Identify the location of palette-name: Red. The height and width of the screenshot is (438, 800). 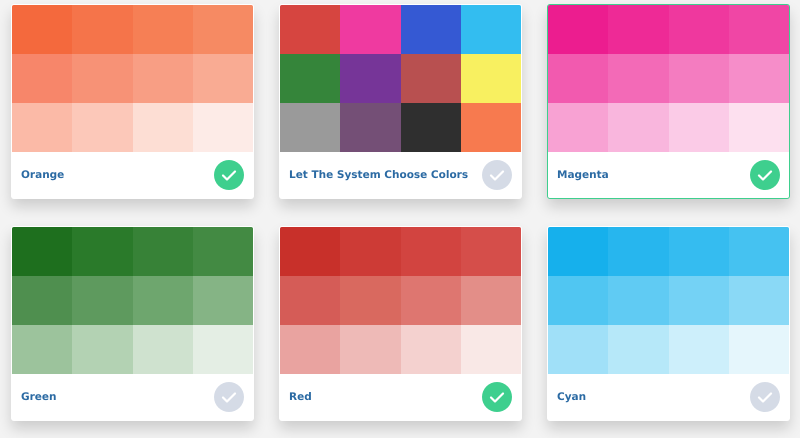
(300, 397).